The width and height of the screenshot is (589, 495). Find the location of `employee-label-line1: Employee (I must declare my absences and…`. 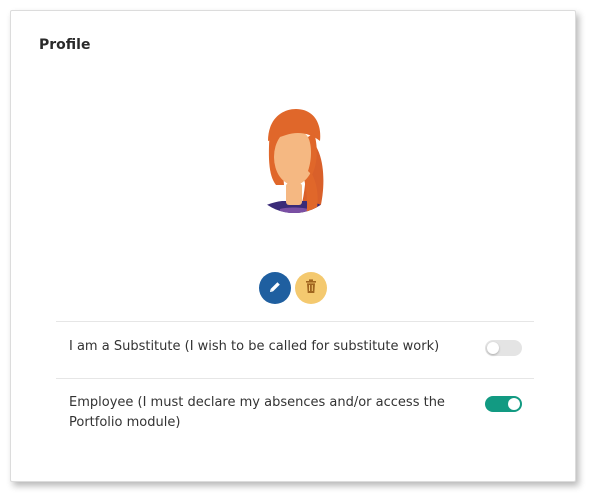

employee-label-line1: Employee (I must declare my absences and… is located at coordinates (257, 402).